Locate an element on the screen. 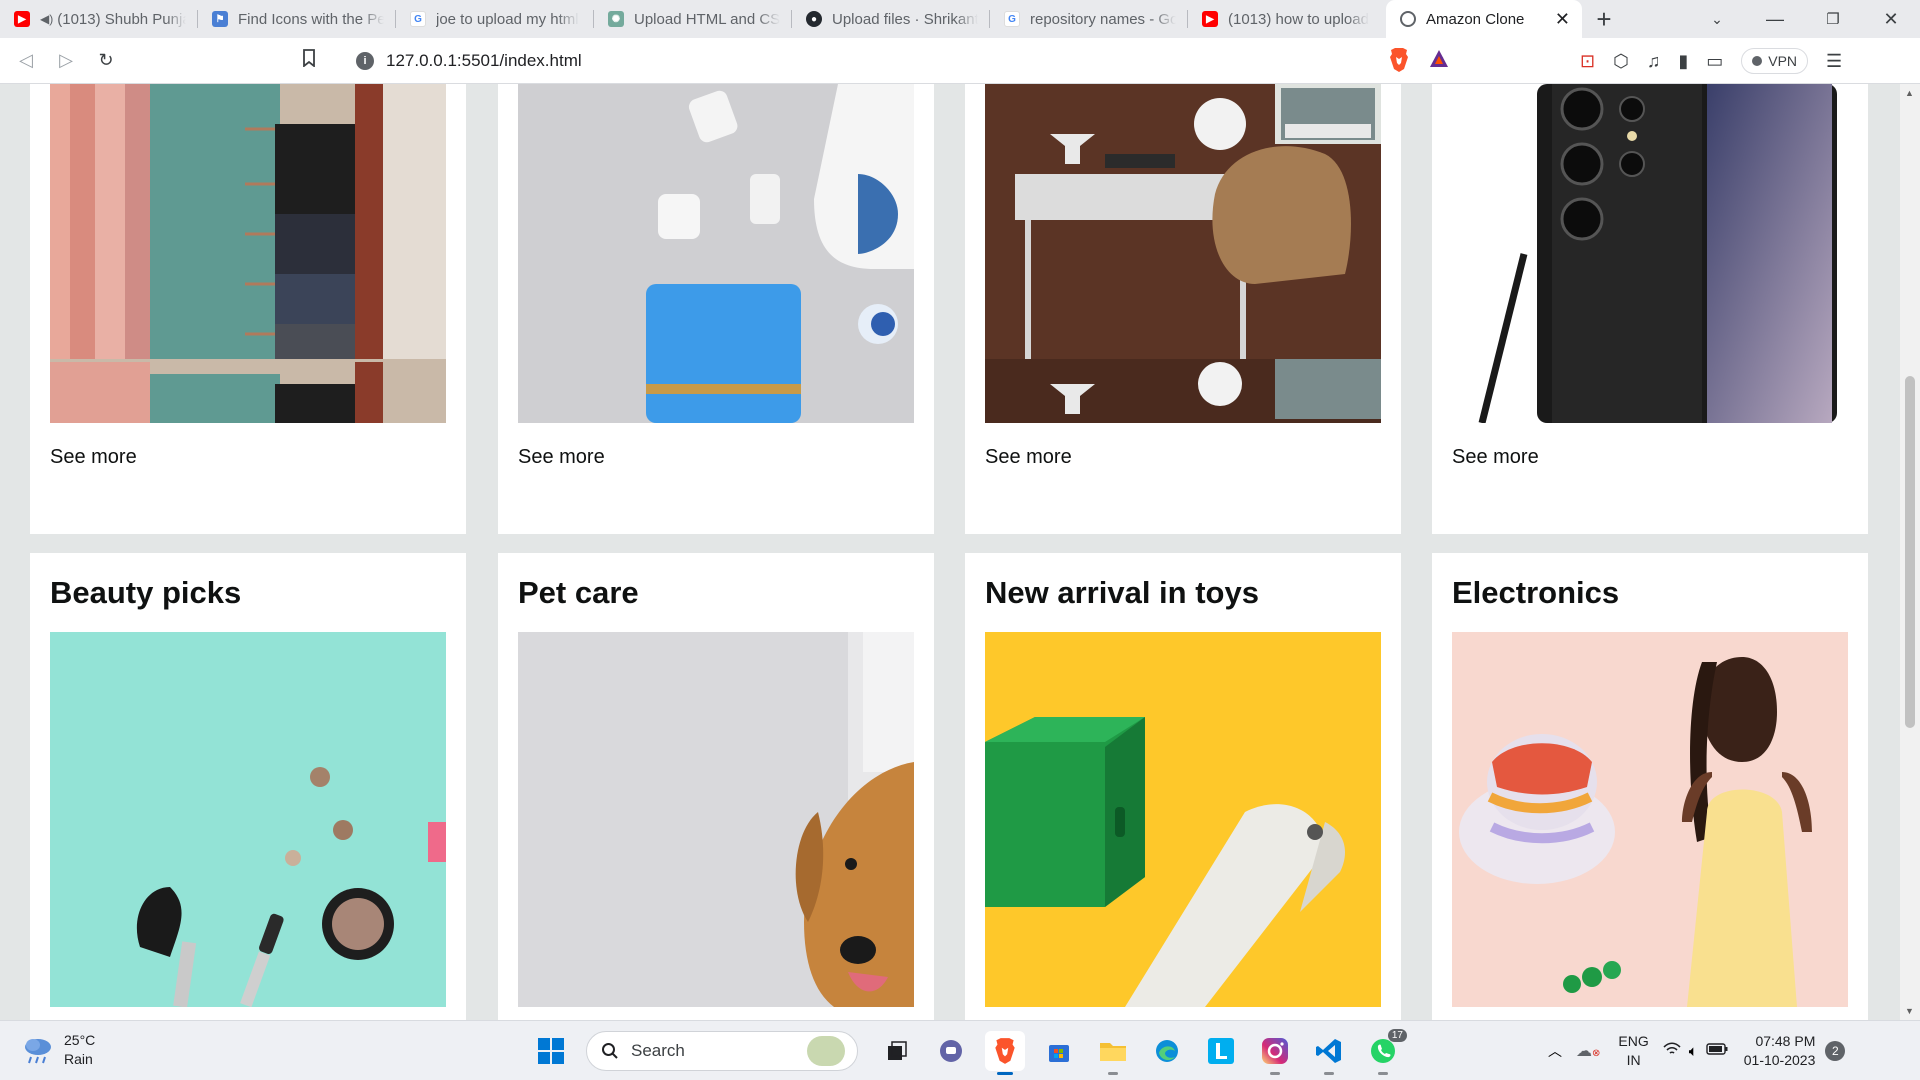 The image size is (1920, 1080). vpn-button: VPN is located at coordinates (1775, 61).